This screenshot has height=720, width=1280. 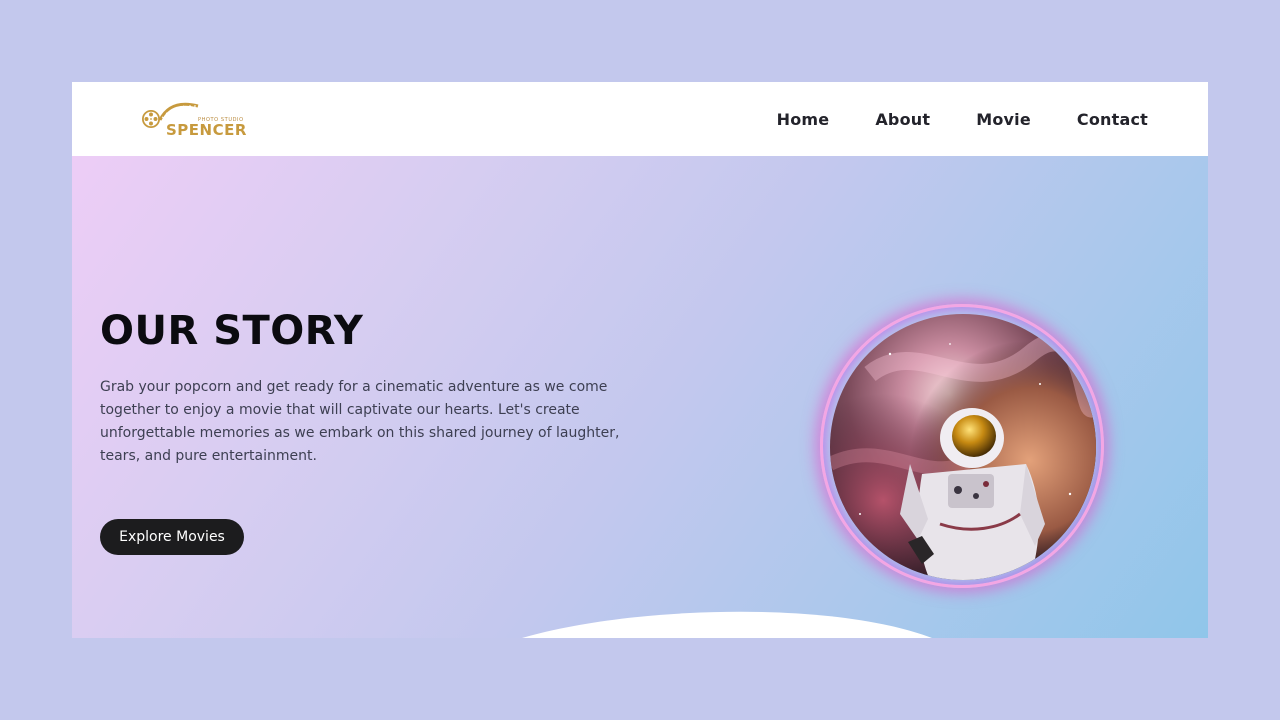 What do you see at coordinates (727, 624) in the screenshot?
I see `bottom-wave` at bounding box center [727, 624].